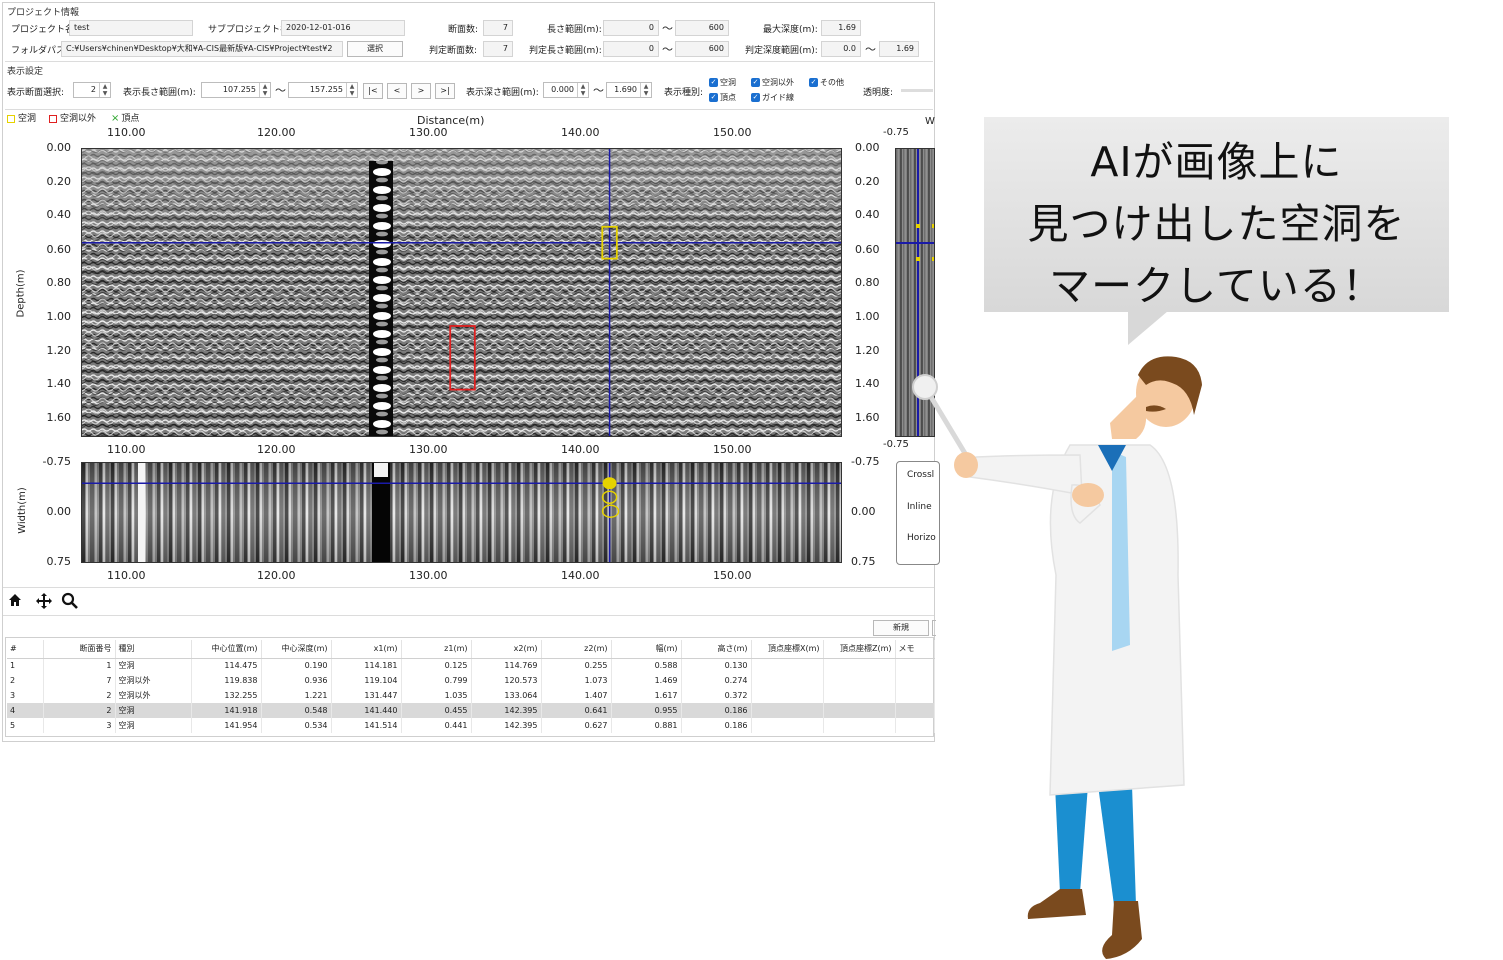 The height and width of the screenshot is (960, 1503). I want to click on col-header-index: #, so click(25, 649).